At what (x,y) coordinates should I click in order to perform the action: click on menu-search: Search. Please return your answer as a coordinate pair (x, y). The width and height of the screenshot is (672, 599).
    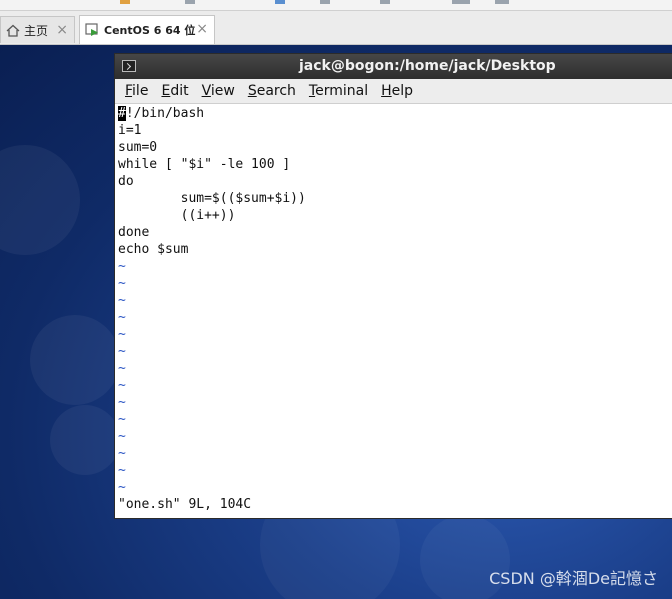
    Looking at the image, I should click on (272, 91).